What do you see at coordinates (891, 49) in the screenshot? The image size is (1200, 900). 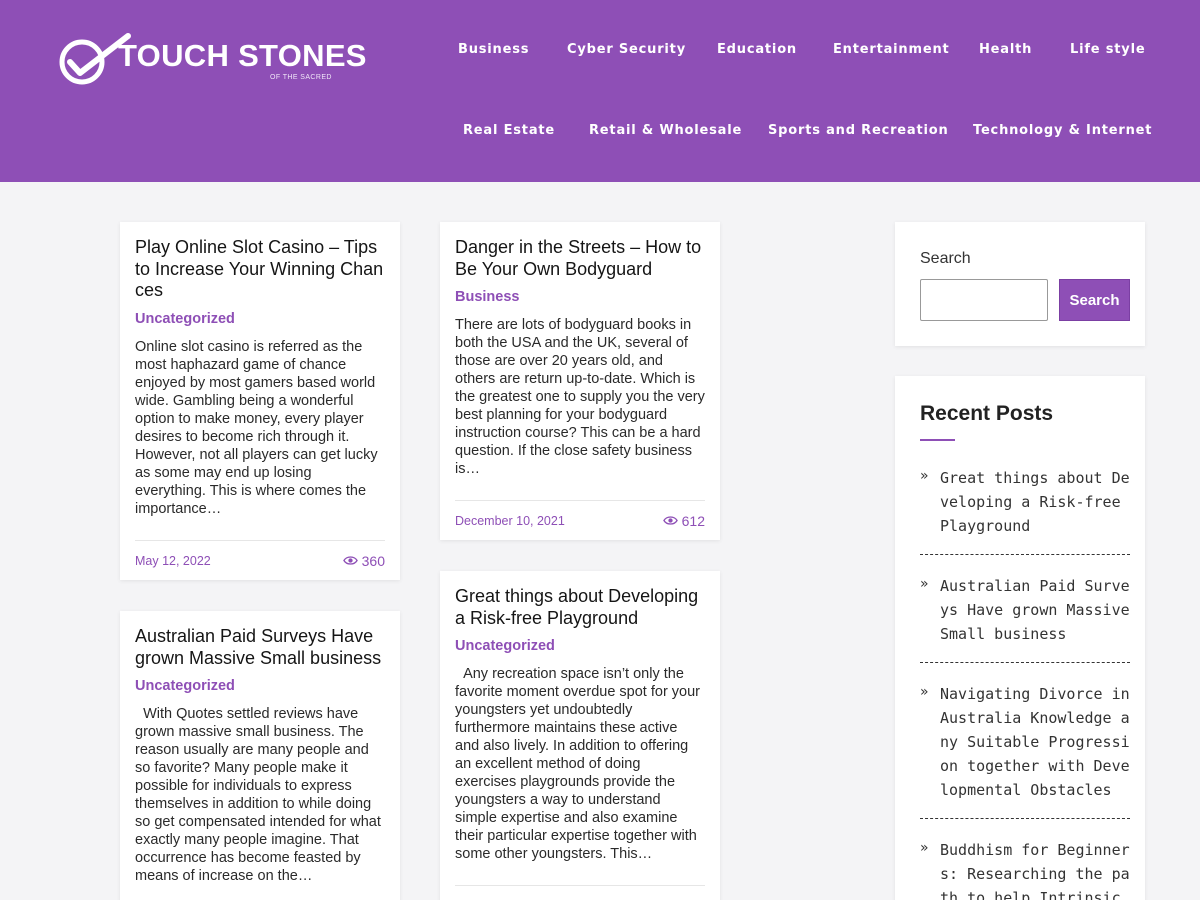 I see `nav-entertainment: Entertainment` at bounding box center [891, 49].